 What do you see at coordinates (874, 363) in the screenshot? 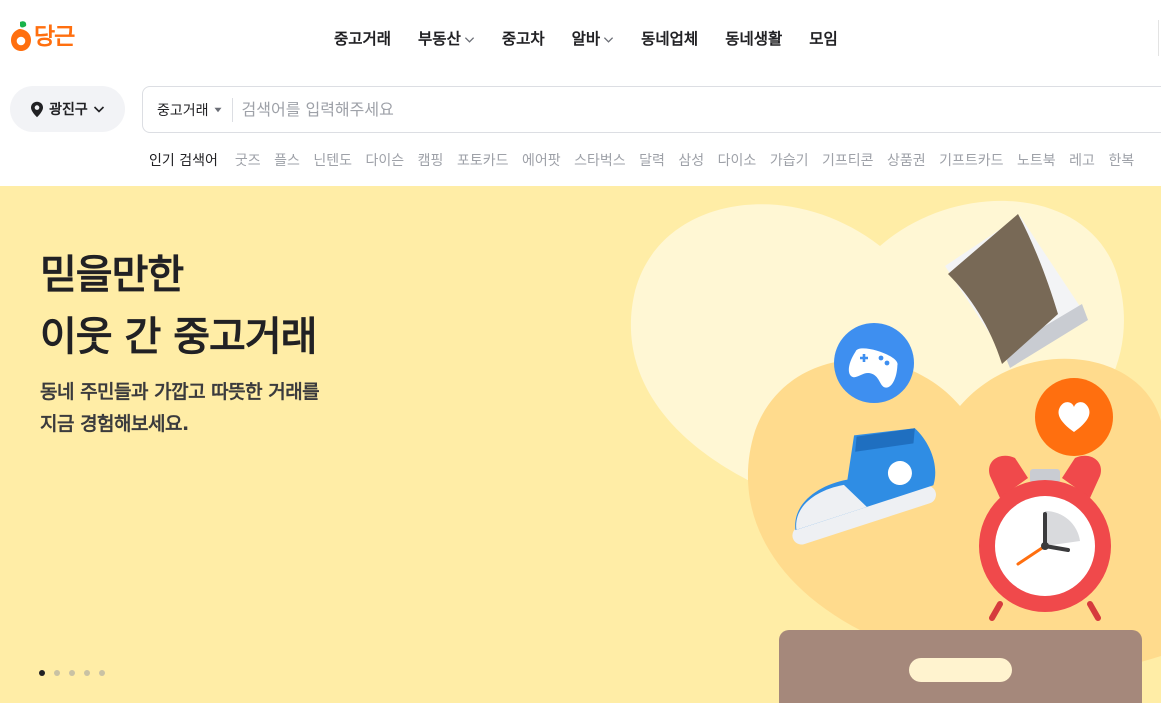
I see `game-controller-icon` at bounding box center [874, 363].